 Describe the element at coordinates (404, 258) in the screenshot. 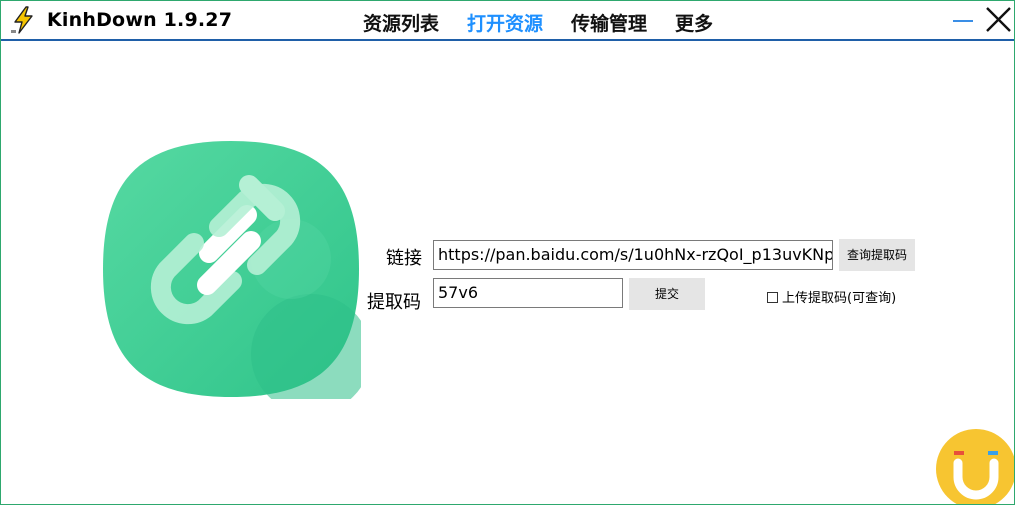

I see `link-label: 链接` at that location.